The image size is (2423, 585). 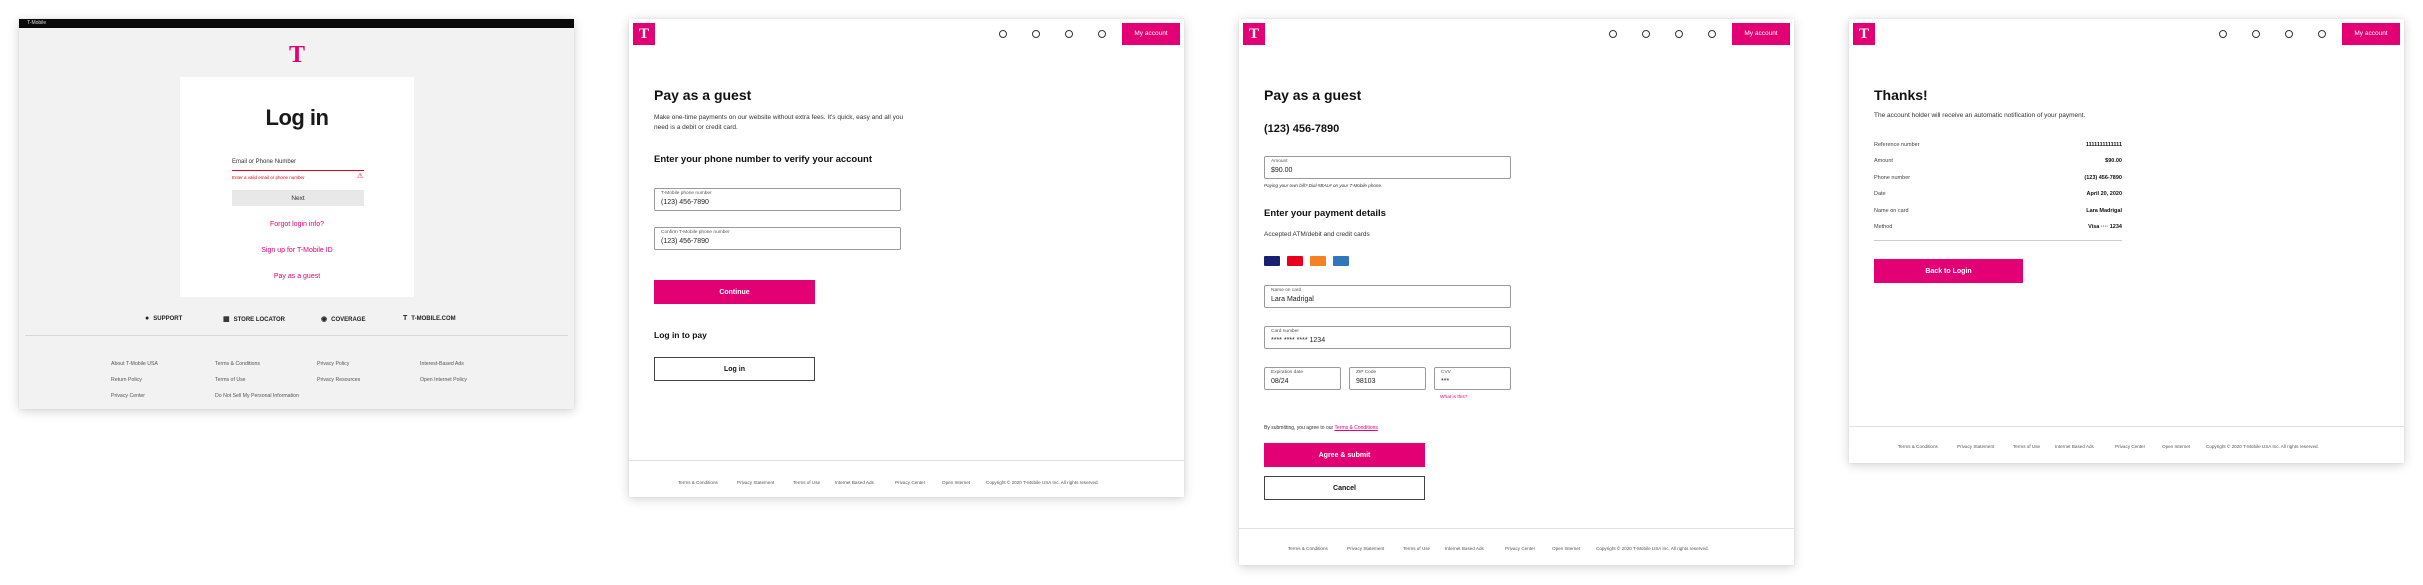 What do you see at coordinates (1901, 95) in the screenshot?
I see `page-title: Thanks!` at bounding box center [1901, 95].